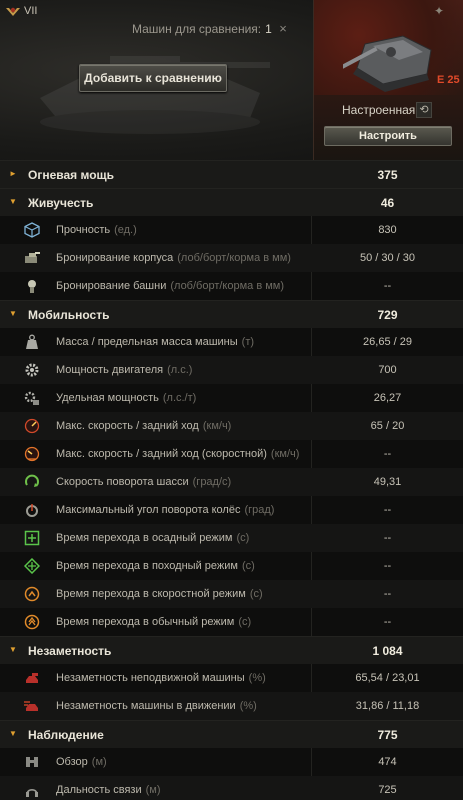  What do you see at coordinates (387, 258) in the screenshot?
I see `stat-value: 50 / 30 / 30` at bounding box center [387, 258].